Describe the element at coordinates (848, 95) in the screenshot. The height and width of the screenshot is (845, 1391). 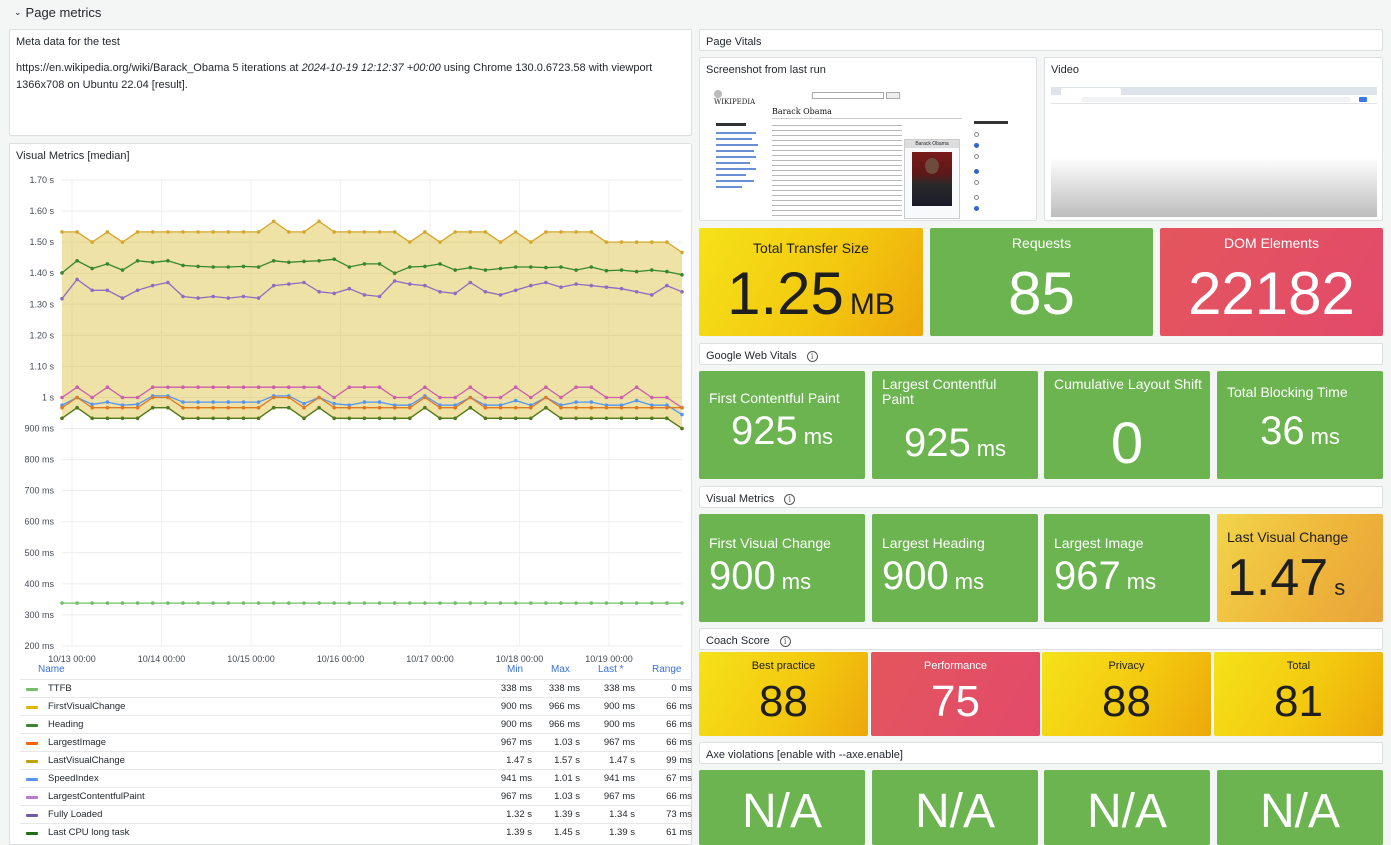
I see `wiki-search-box` at that location.